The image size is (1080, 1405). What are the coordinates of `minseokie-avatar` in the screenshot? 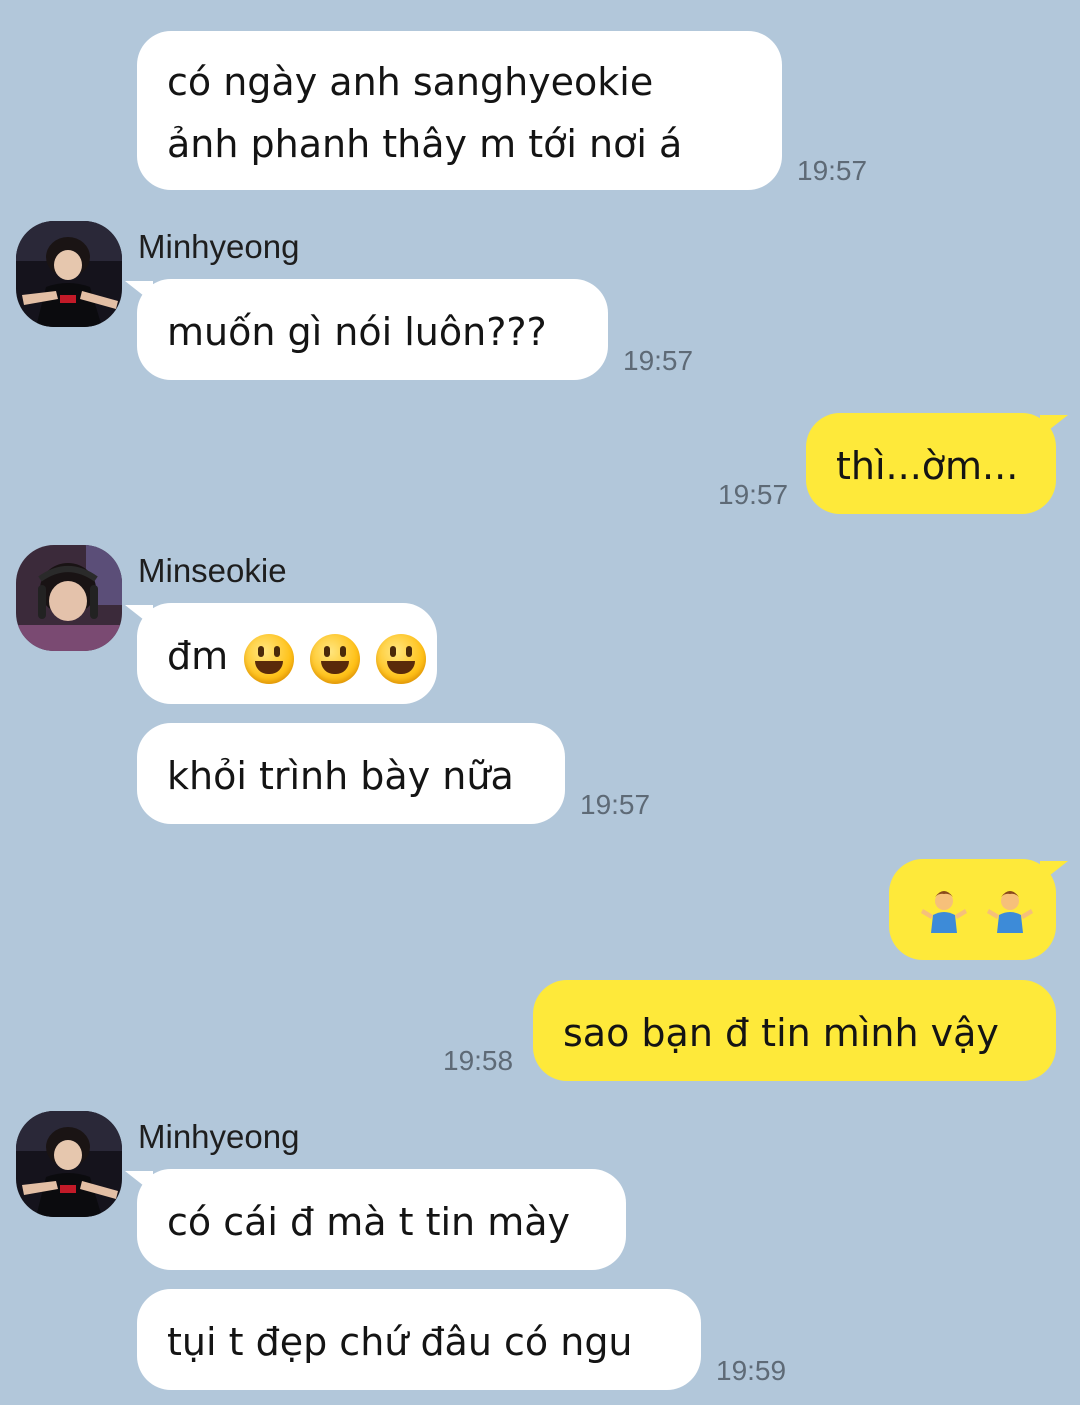 It's located at (69, 598).